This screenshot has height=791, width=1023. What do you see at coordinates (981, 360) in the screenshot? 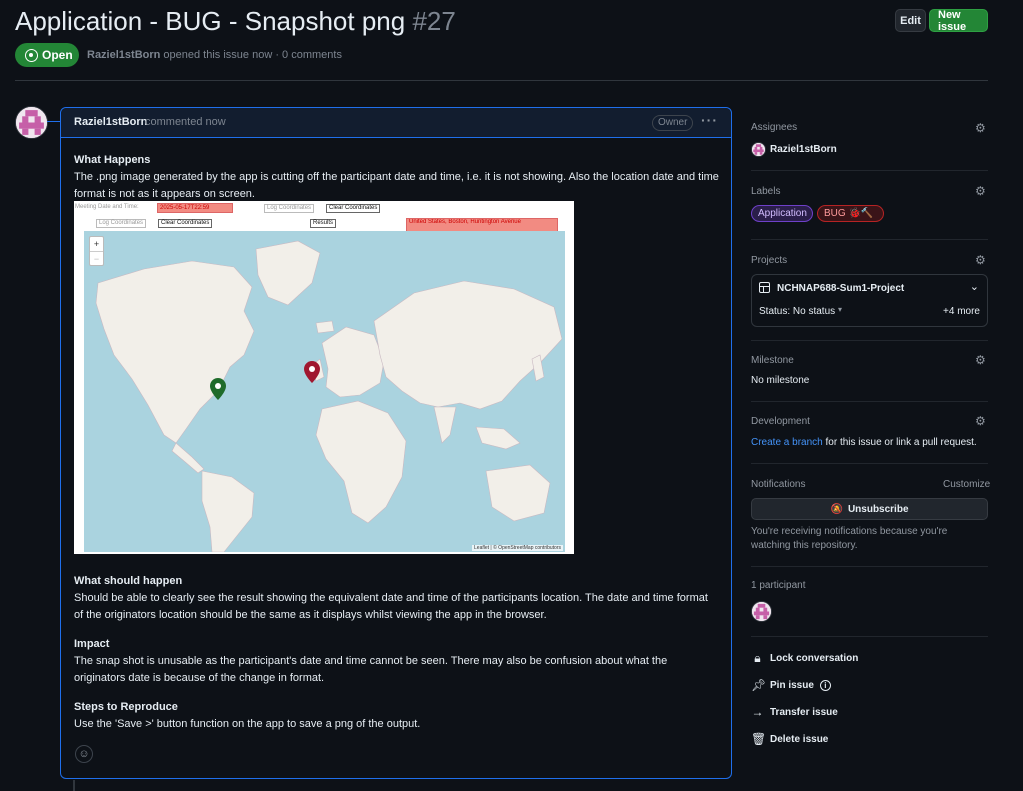
I see `milestone-gear-icon: ⚙` at bounding box center [981, 360].